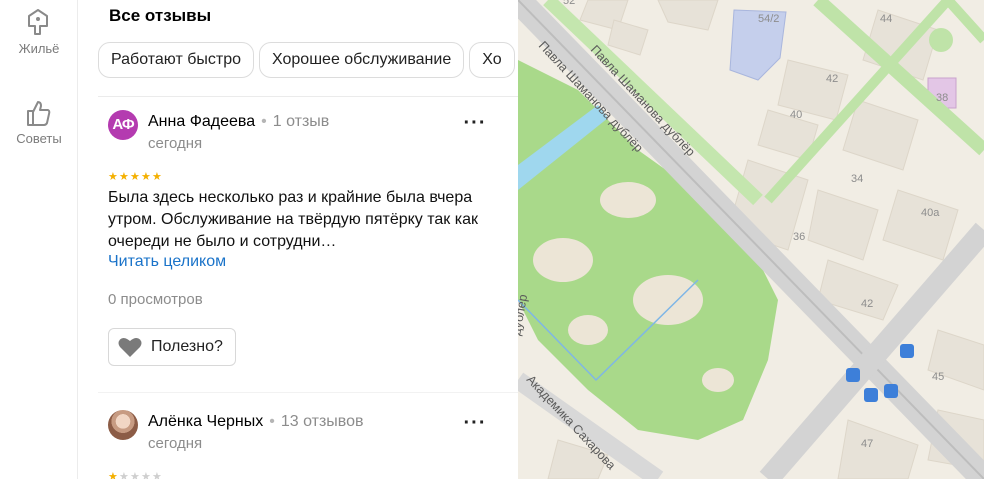 The width and height of the screenshot is (984, 479). I want to click on svg-text: 36, so click(799, 237).